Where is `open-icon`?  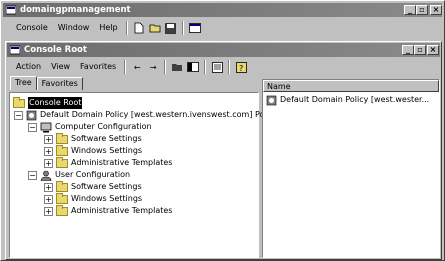 open-icon is located at coordinates (155, 28).